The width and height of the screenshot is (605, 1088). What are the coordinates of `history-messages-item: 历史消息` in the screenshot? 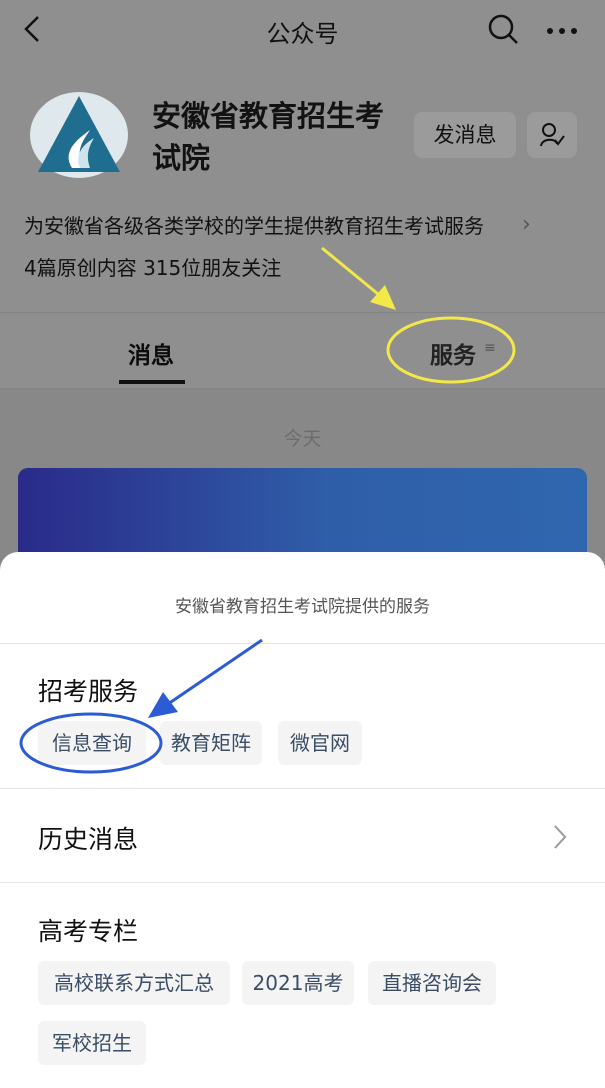 It's located at (88, 838).